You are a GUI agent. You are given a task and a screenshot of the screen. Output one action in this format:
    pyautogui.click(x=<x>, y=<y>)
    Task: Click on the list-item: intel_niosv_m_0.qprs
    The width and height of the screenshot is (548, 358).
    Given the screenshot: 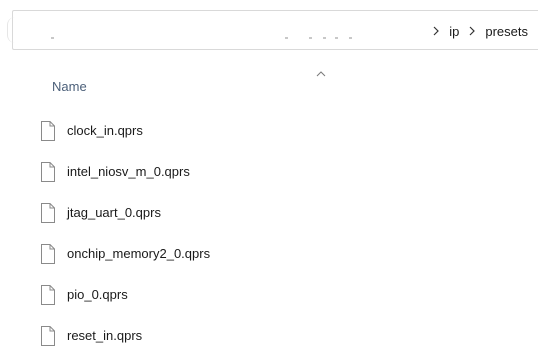 What is the action you would take?
    pyautogui.click(x=281, y=171)
    